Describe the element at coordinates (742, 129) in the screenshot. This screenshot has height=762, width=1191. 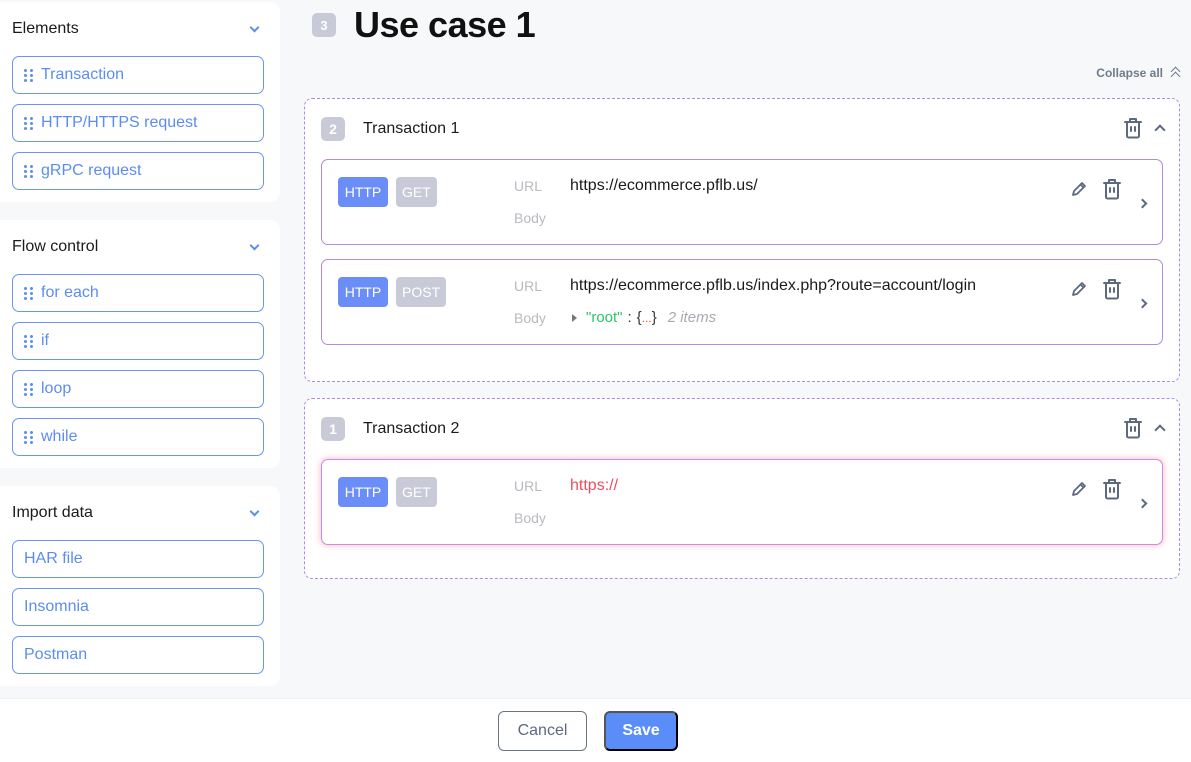
I see `transaction-header: 2 Transaction 1` at that location.